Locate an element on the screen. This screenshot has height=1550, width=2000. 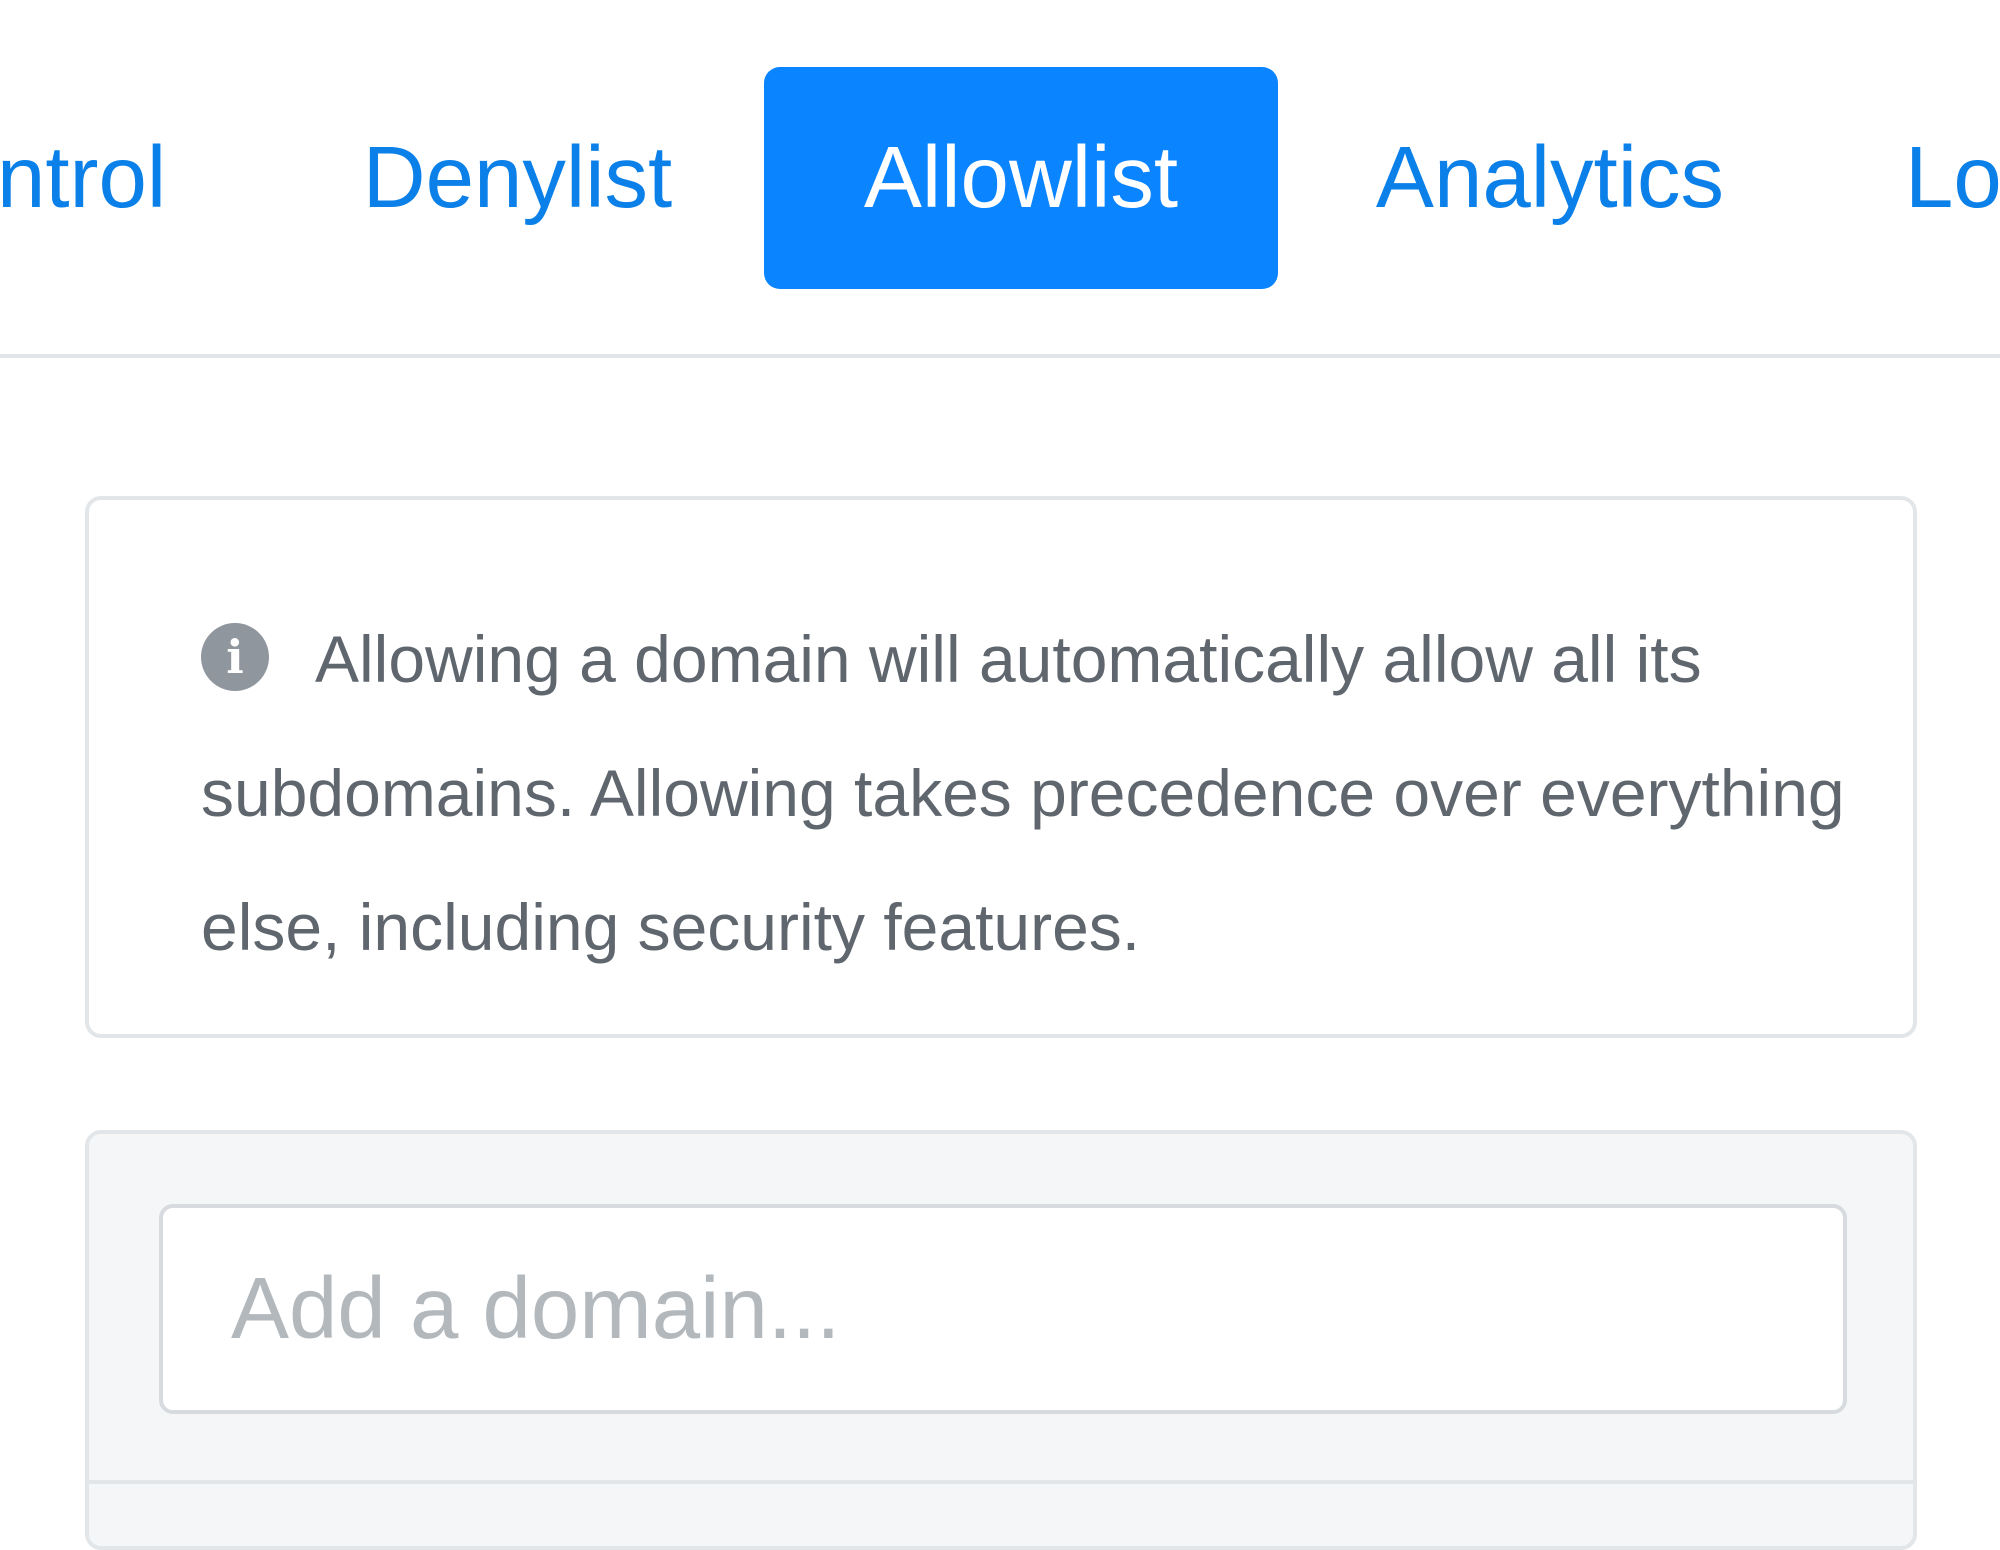
tab-analytics: Analytics is located at coordinates (1550, 178).